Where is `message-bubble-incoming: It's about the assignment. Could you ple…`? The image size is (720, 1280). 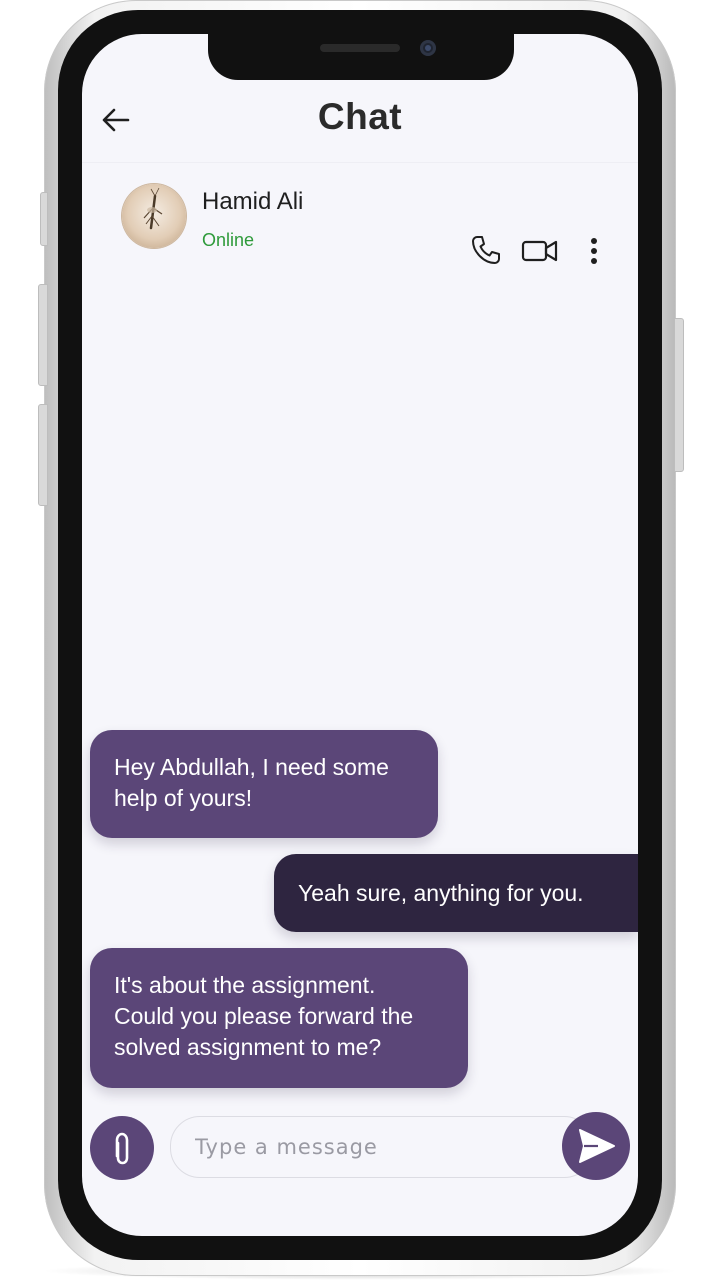 message-bubble-incoming: It's about the assignment. Could you ple… is located at coordinates (279, 1018).